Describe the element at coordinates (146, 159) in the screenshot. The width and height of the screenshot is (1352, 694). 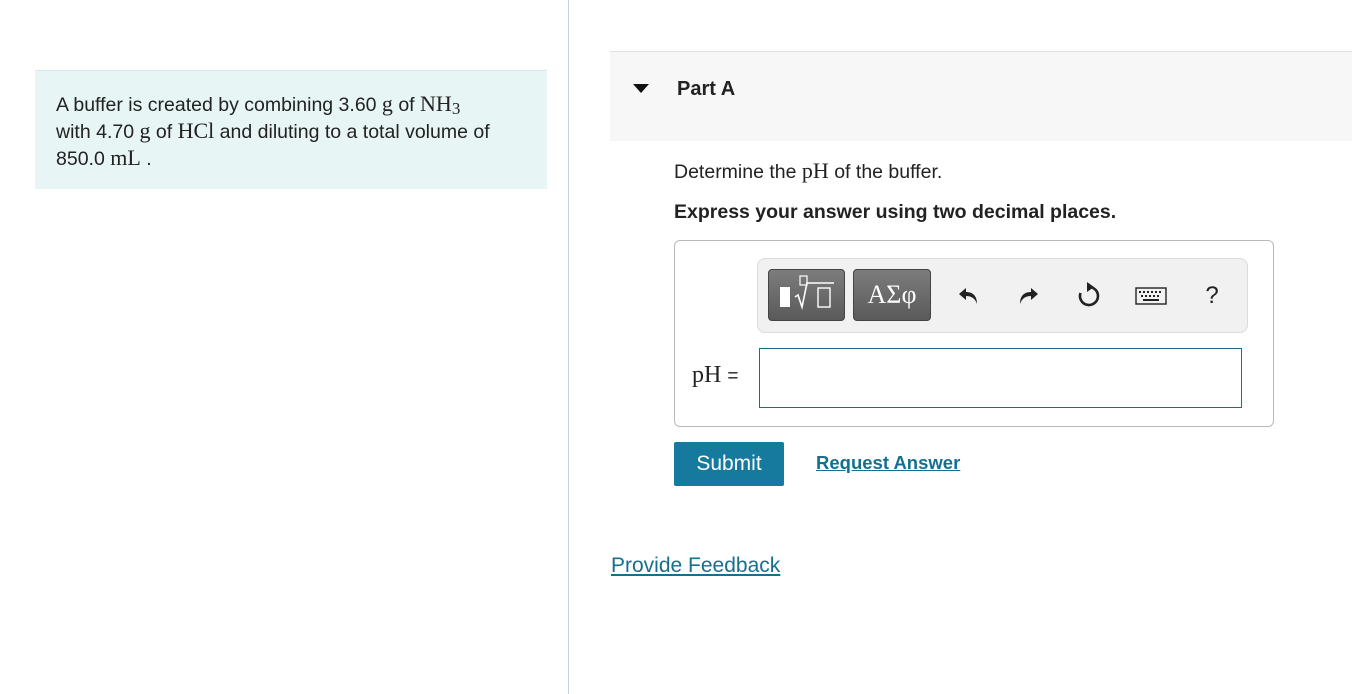
I see `problem-text: .` at that location.